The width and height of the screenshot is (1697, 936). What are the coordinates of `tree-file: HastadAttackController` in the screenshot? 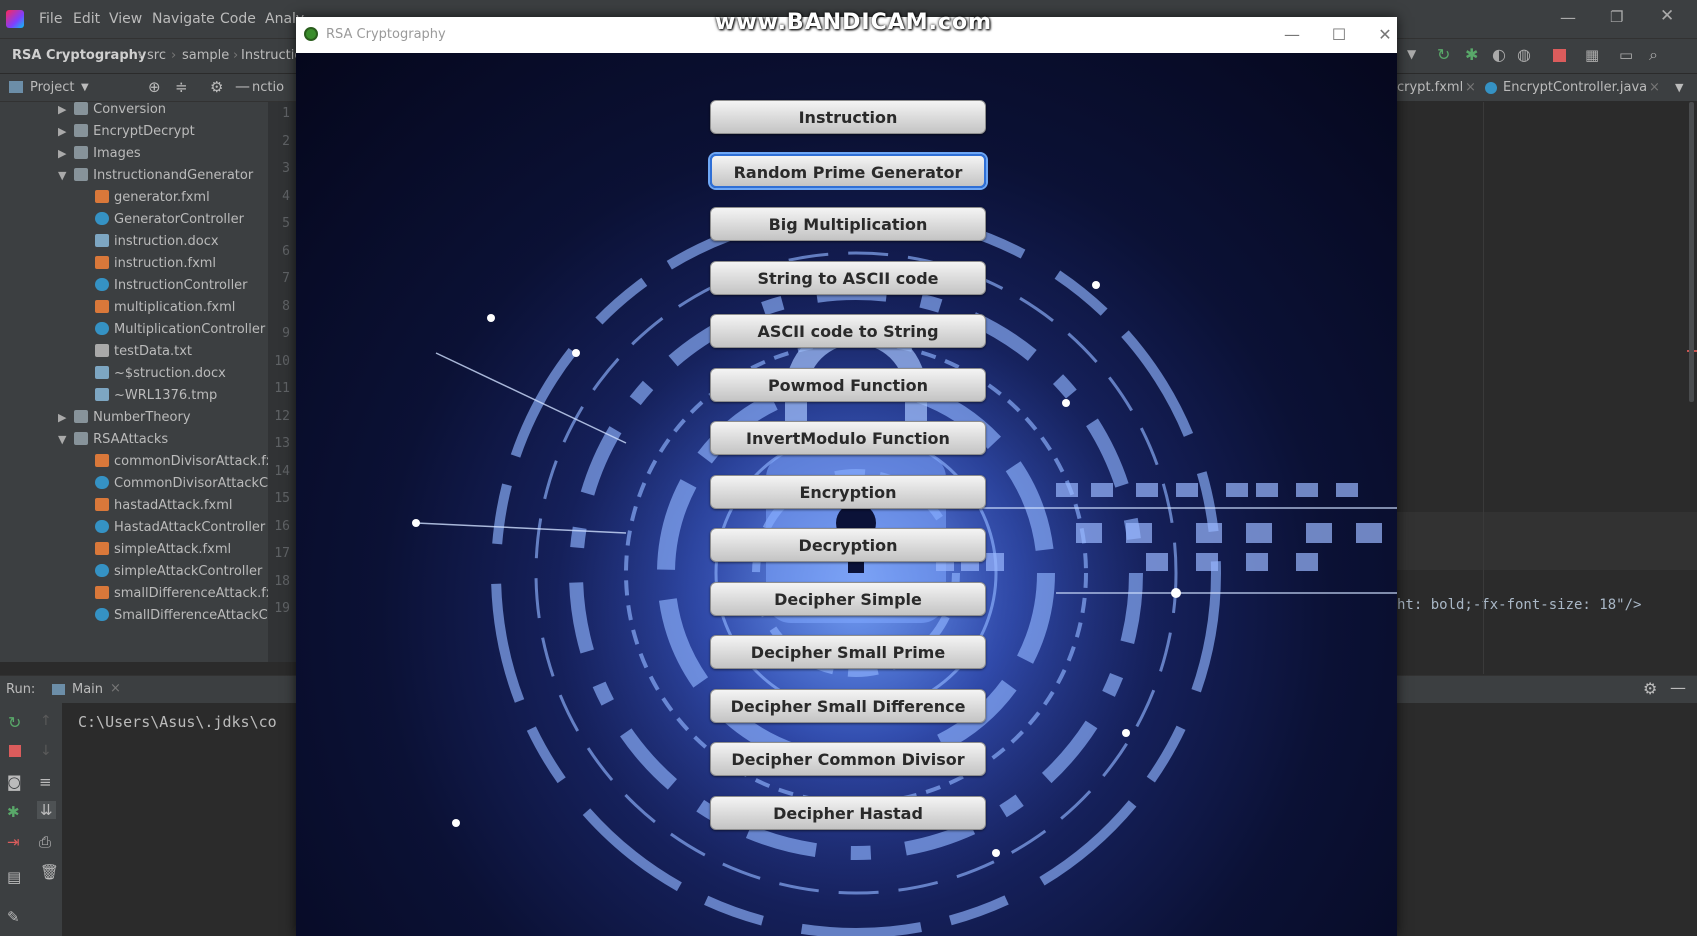 It's located at (180, 531).